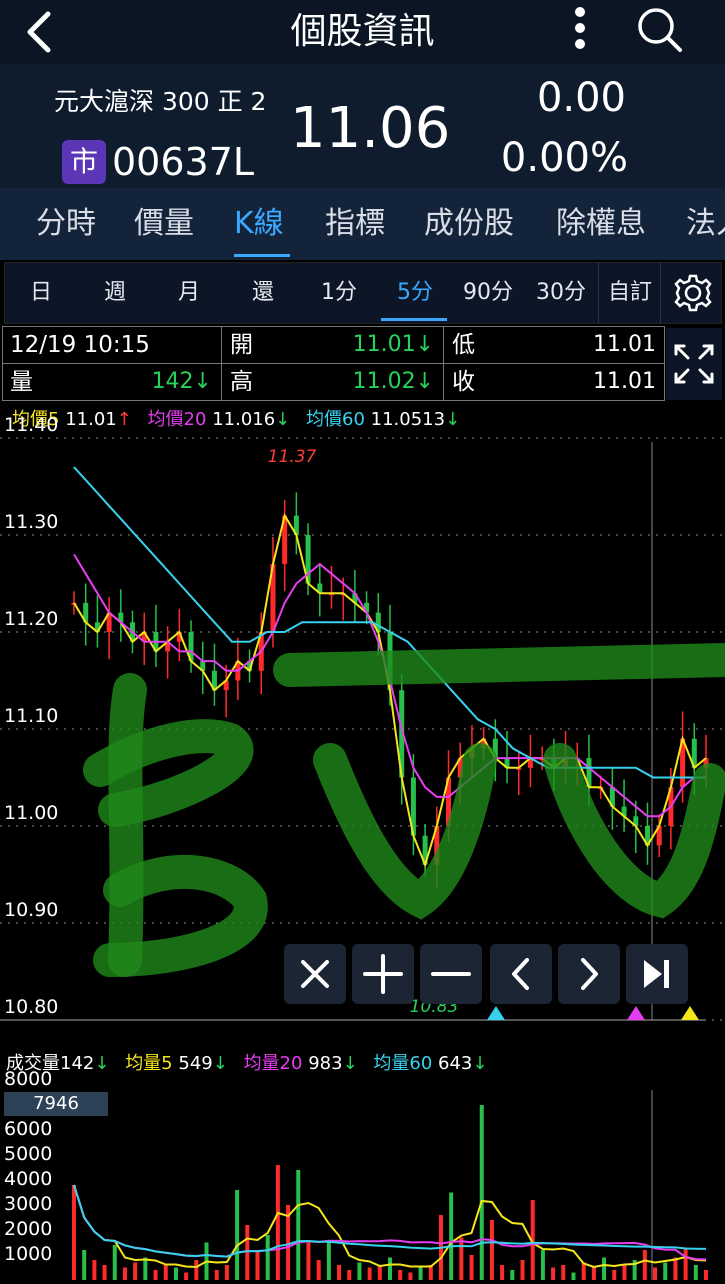  Describe the element at coordinates (66, 224) in the screenshot. I see `tab-intraday: 分時` at that location.